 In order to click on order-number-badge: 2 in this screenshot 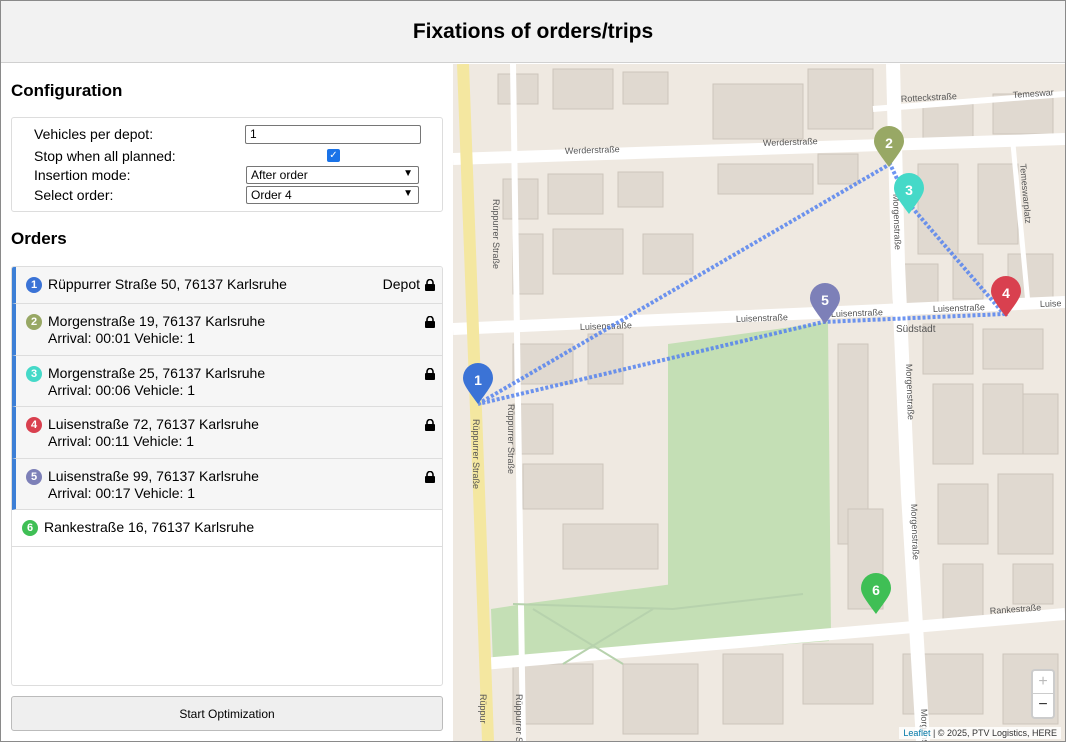, I will do `click(34, 322)`.